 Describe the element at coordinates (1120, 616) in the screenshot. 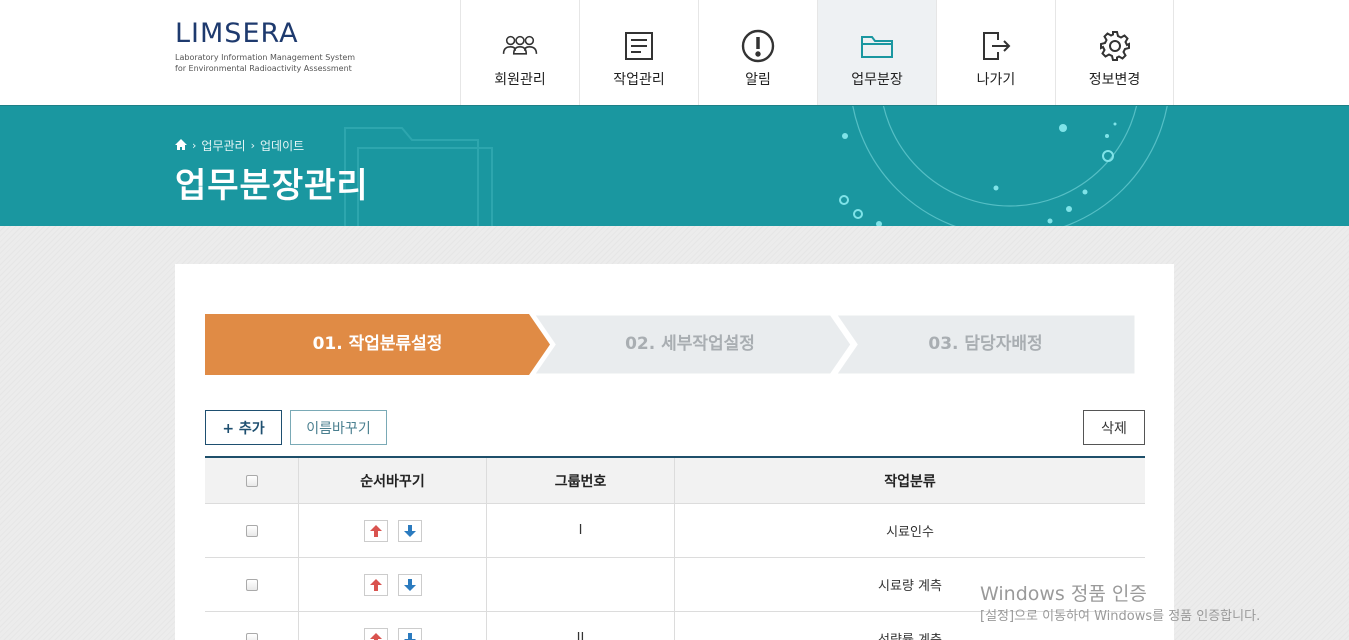

I see `watermark-text: [설정]으로 이동하여 Windows를 정품 인증합니다.` at that location.